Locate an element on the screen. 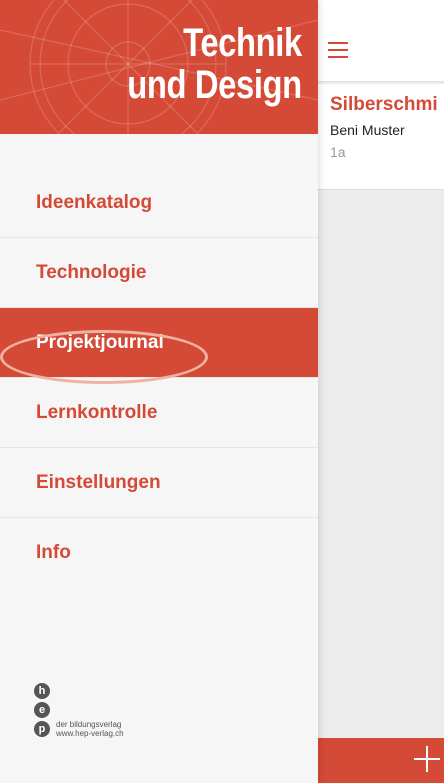  app-title: Technik und Design is located at coordinates (215, 64).